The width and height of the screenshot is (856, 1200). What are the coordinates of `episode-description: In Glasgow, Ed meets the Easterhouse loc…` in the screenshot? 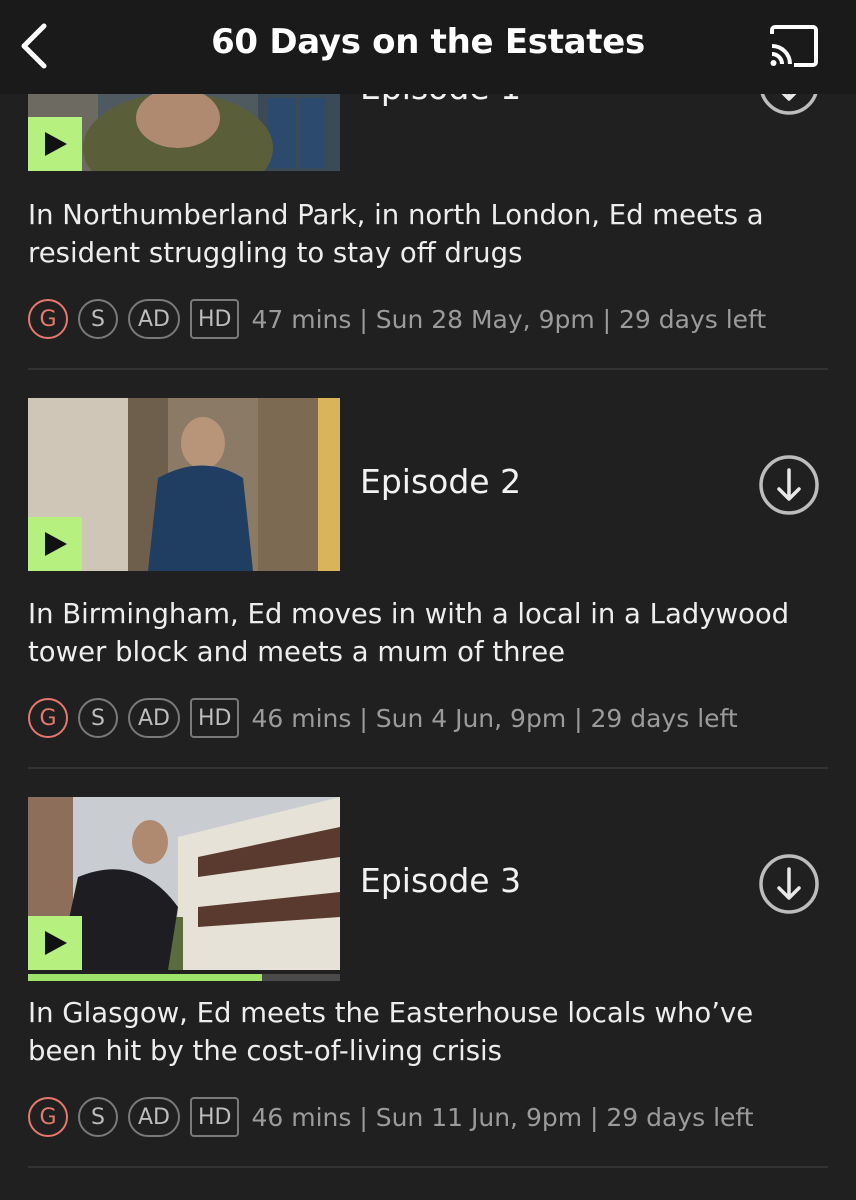 It's located at (391, 1032).